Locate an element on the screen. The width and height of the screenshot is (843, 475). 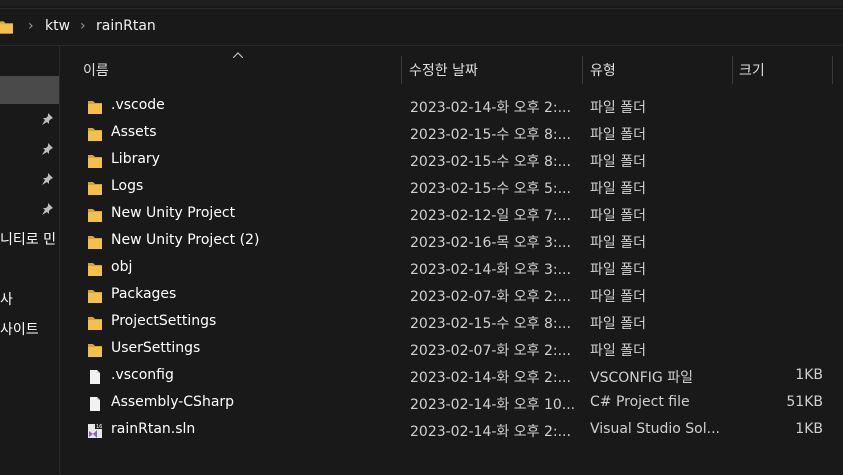
file-name: Packages is located at coordinates (144, 294).